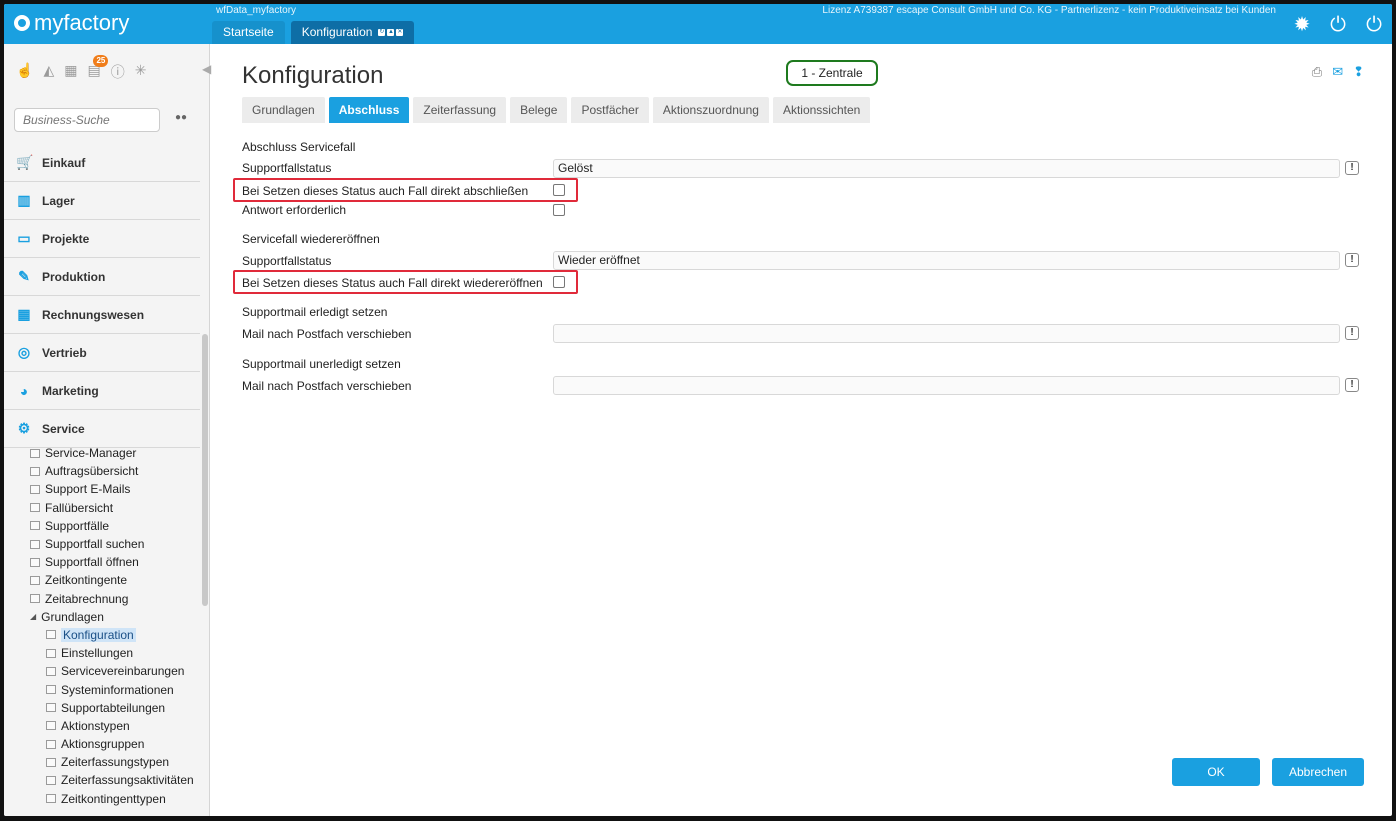  What do you see at coordinates (821, 110) in the screenshot?
I see `tab-aktionssichten: Aktionssichten` at bounding box center [821, 110].